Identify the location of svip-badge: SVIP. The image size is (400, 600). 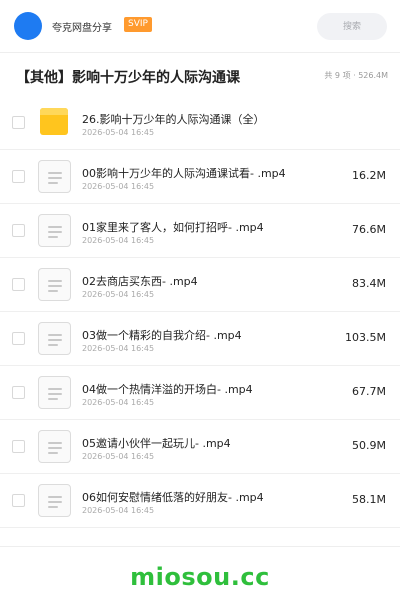
(138, 24).